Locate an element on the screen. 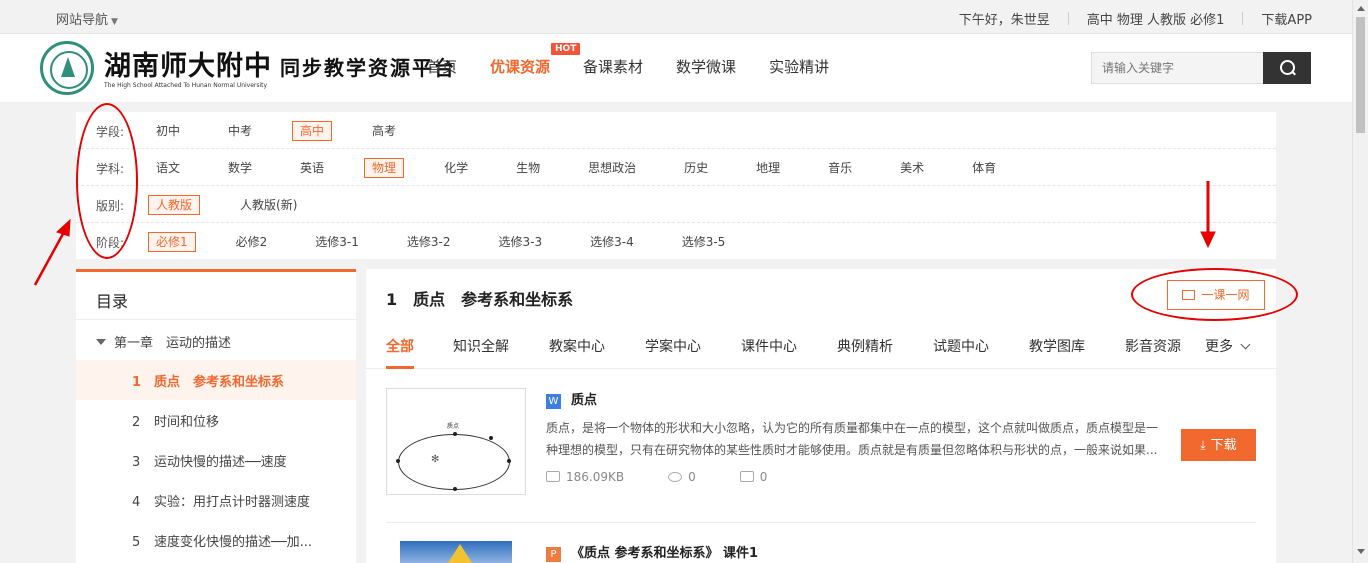 The height and width of the screenshot is (563, 1368). tab-examples: 典例精析 is located at coordinates (865, 346).